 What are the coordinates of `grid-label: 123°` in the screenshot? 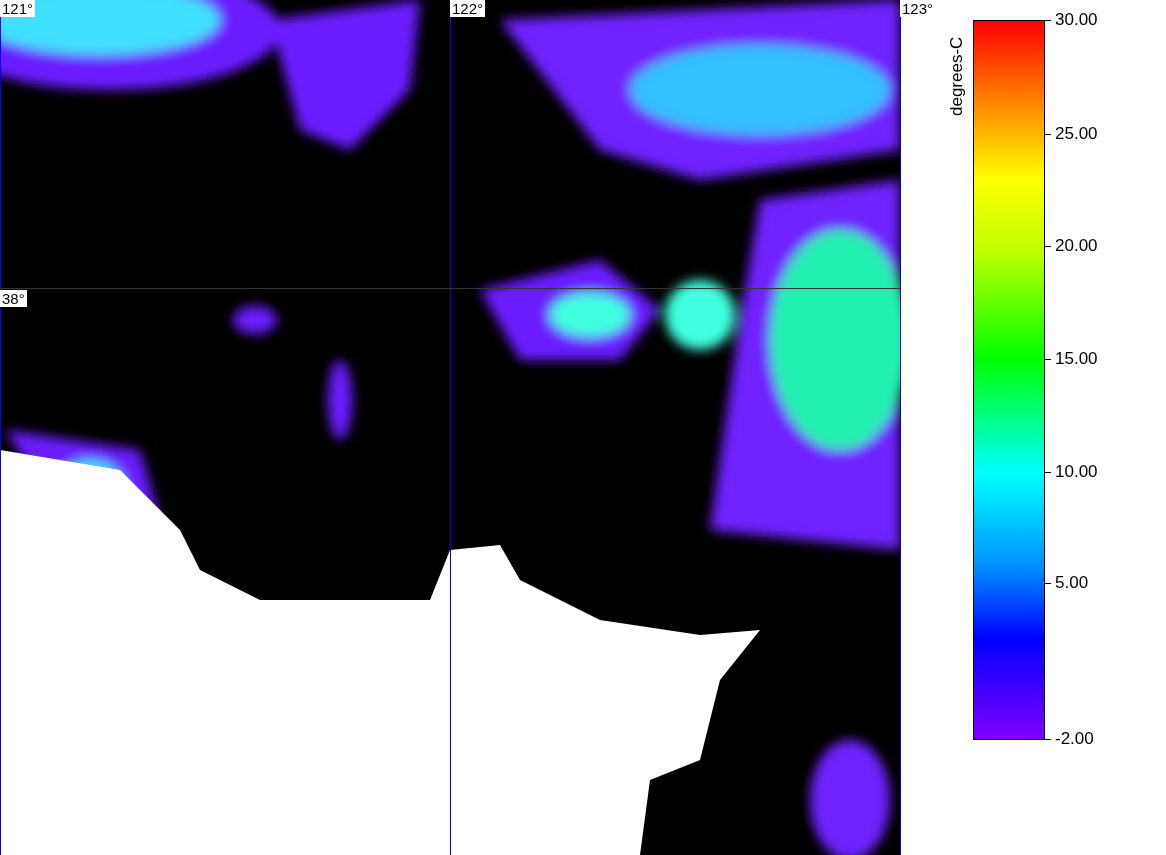 It's located at (918, 8).